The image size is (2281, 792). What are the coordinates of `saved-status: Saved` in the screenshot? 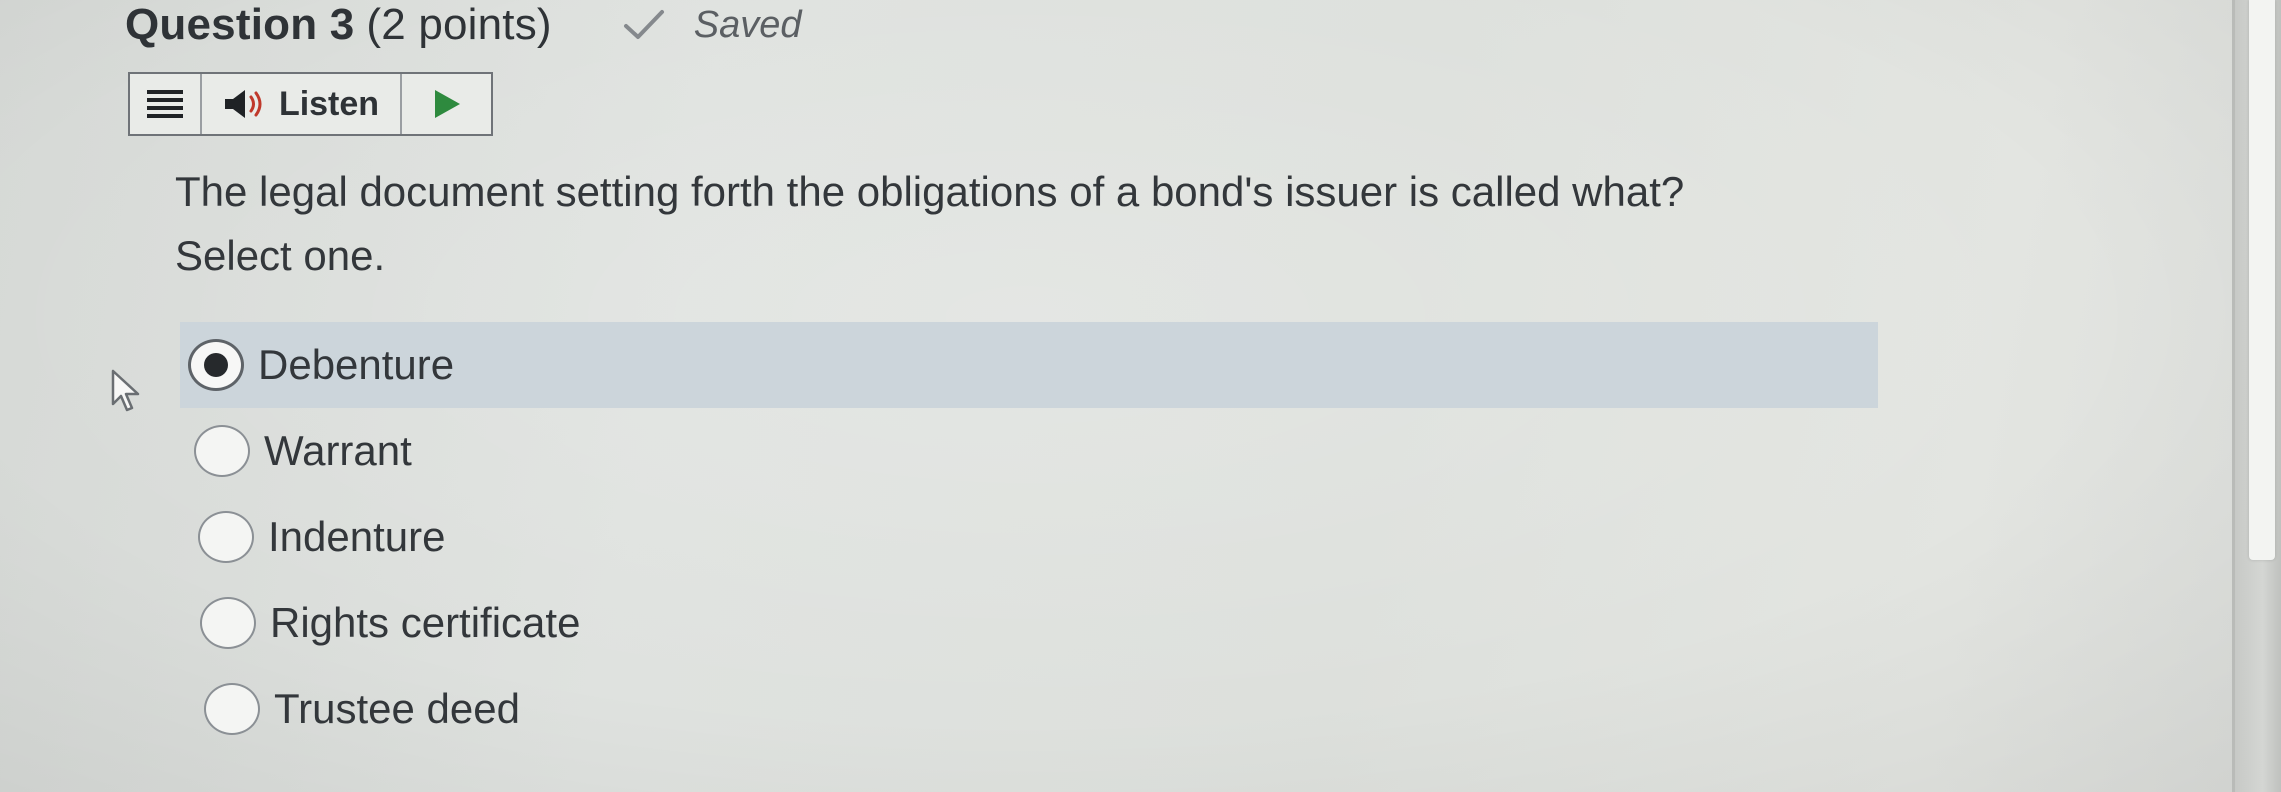 It's located at (712, 25).